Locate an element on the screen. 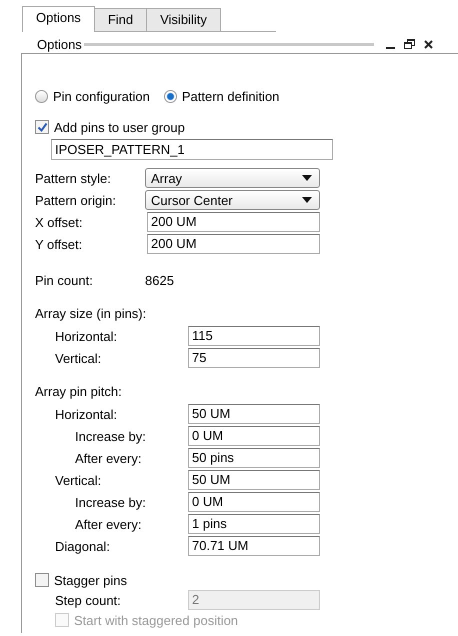 The image size is (458, 636). field-label: Pattern origin: is located at coordinates (76, 200).